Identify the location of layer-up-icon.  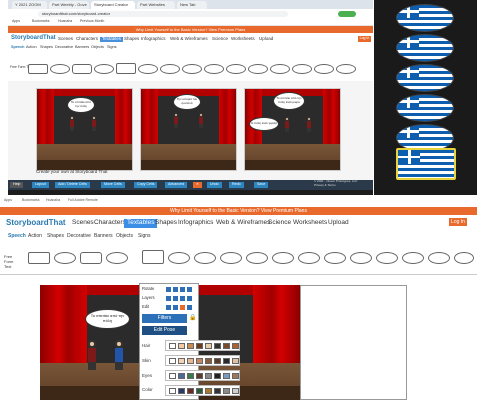
(168, 298).